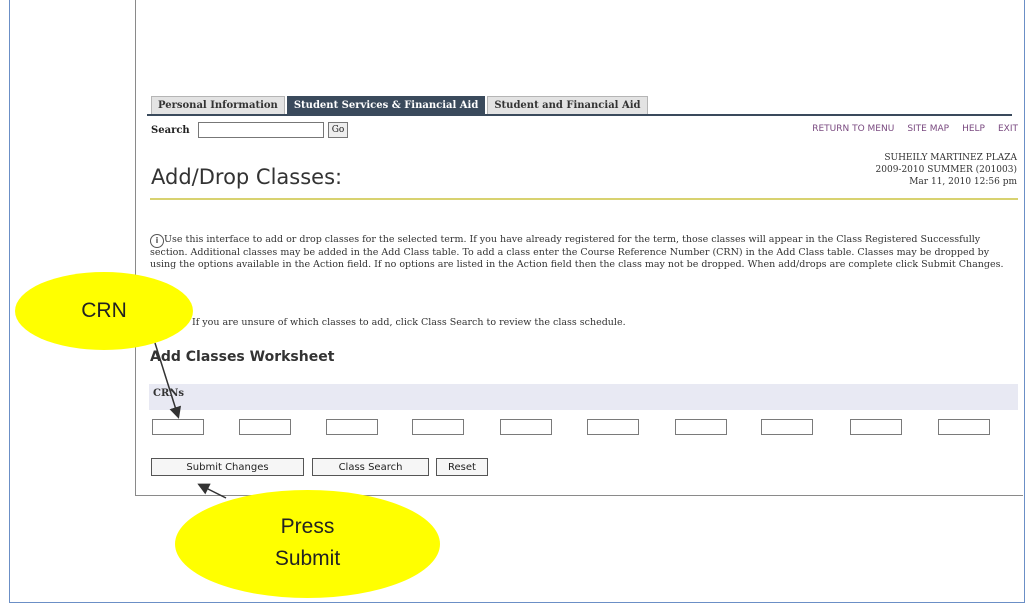 The height and width of the screenshot is (604, 1026). I want to click on help-link: HELP, so click(973, 129).